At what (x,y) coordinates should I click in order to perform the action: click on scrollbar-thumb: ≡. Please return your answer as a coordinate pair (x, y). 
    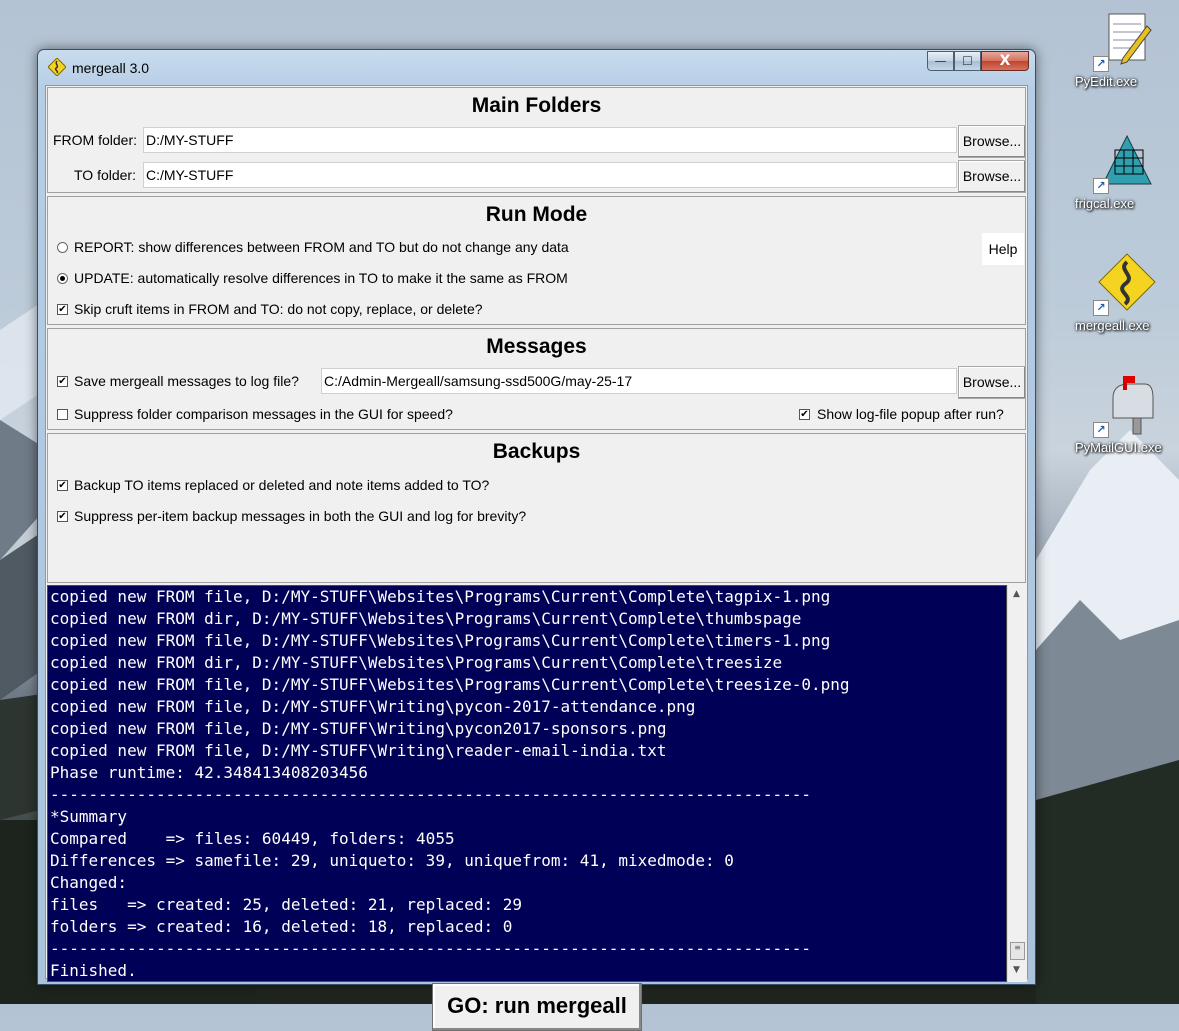
    Looking at the image, I should click on (1017, 951).